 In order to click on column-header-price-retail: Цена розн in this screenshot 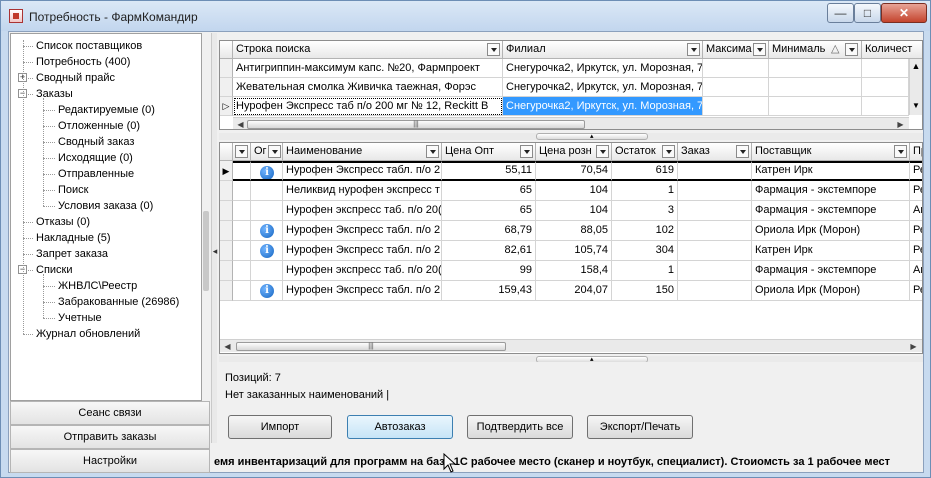, I will do `click(574, 152)`.